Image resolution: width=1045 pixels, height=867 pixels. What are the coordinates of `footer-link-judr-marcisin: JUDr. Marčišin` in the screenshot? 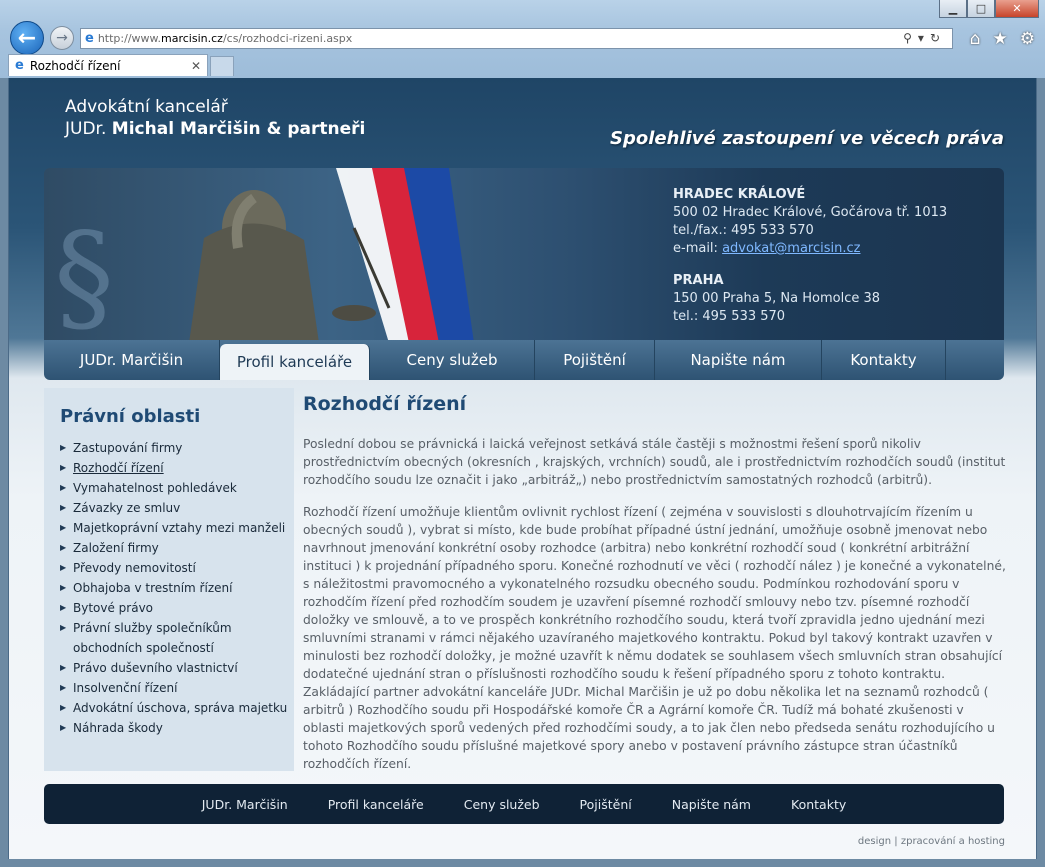 It's located at (245, 804).